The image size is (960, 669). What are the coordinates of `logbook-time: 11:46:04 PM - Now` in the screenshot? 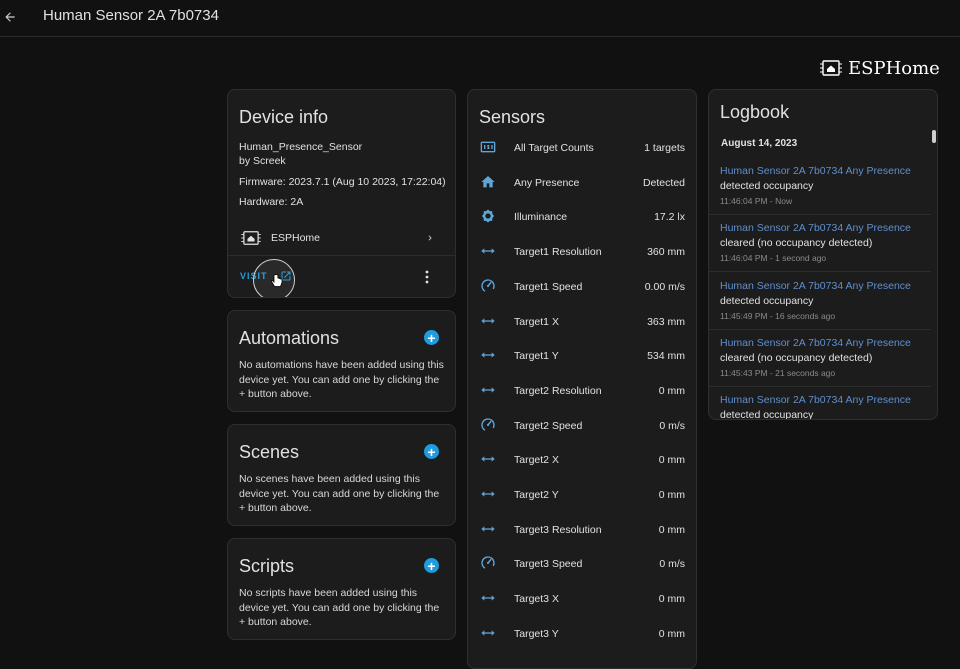 It's located at (756, 201).